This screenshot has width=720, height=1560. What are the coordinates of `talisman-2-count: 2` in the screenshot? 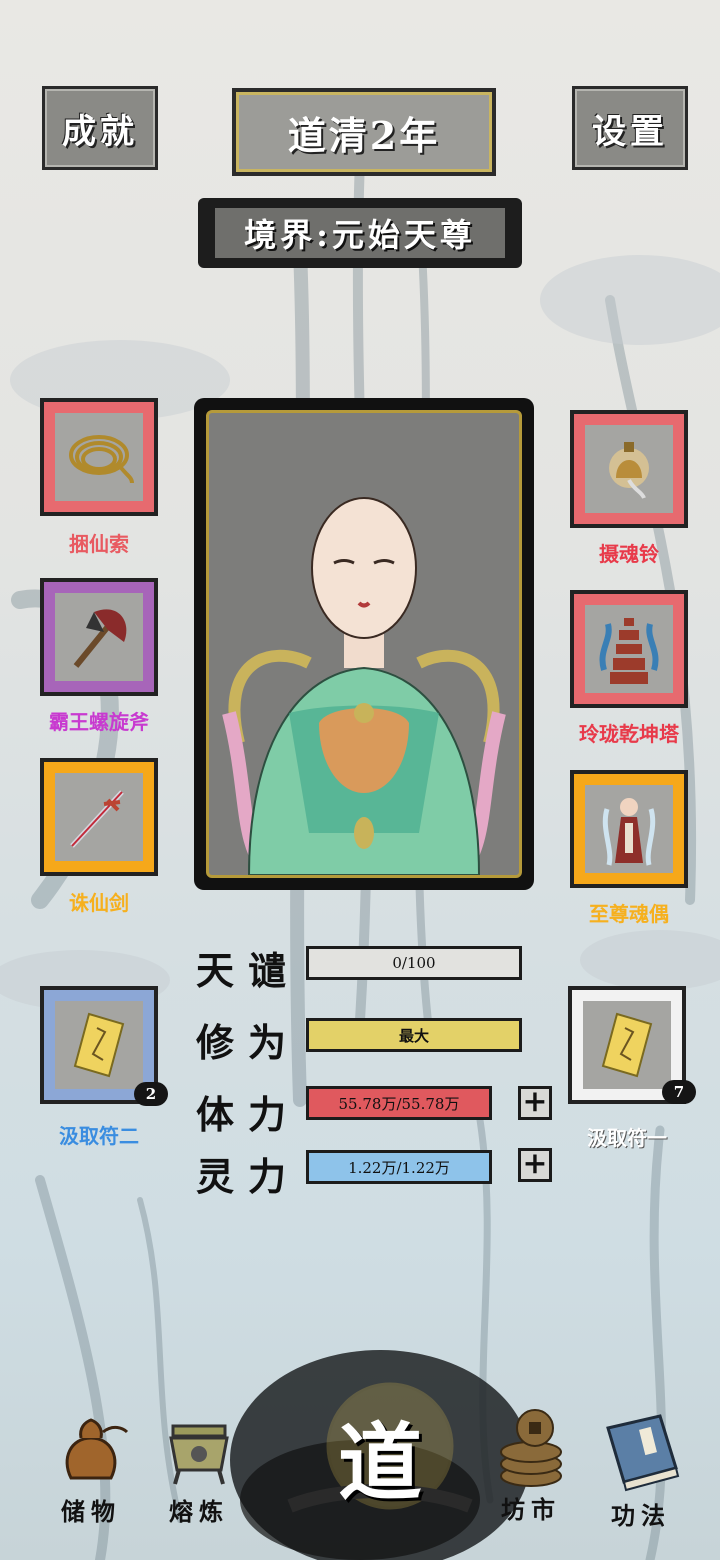 It's located at (151, 1094).